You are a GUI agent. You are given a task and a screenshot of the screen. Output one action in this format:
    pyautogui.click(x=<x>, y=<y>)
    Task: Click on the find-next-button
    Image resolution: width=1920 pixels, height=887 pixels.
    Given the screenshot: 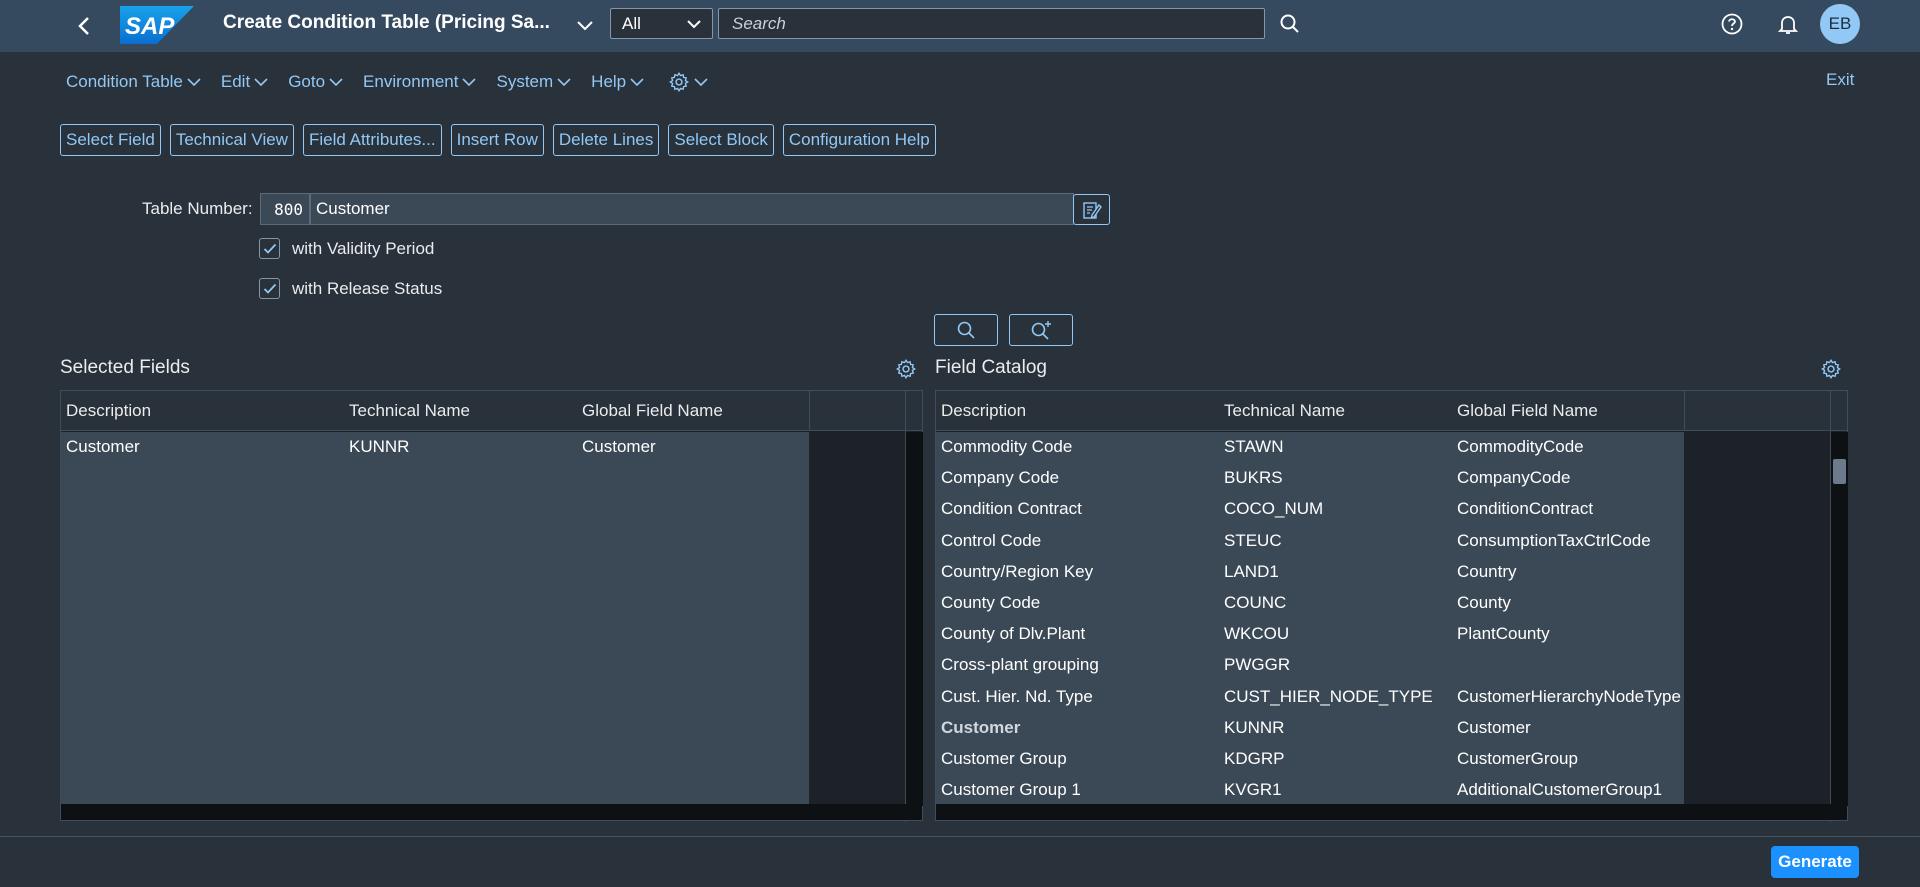 What is the action you would take?
    pyautogui.click(x=1041, y=330)
    